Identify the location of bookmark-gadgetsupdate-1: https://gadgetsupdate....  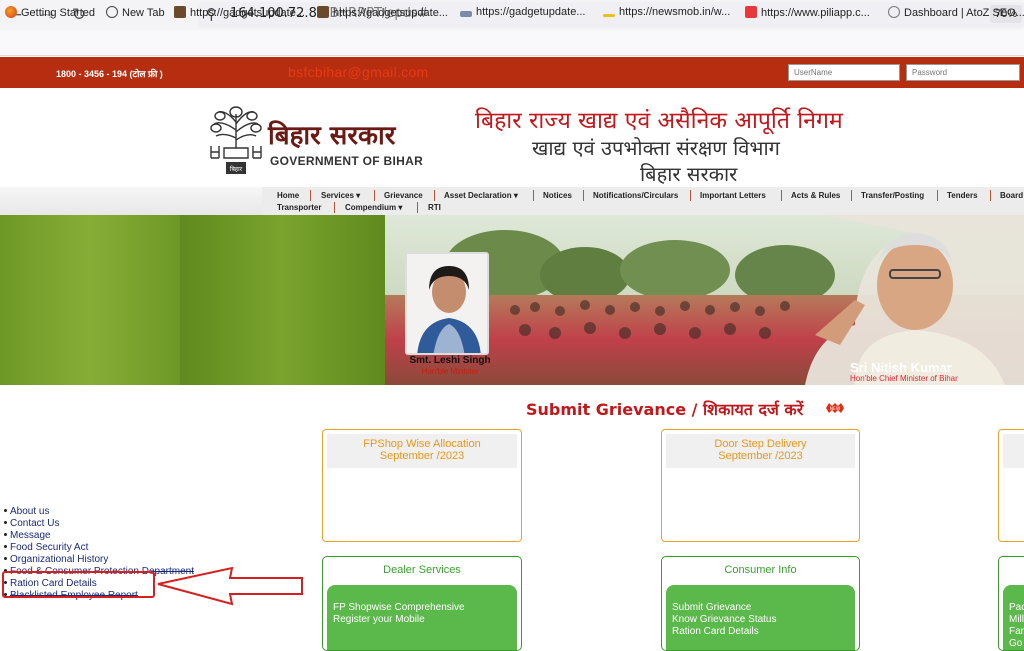
(239, 12).